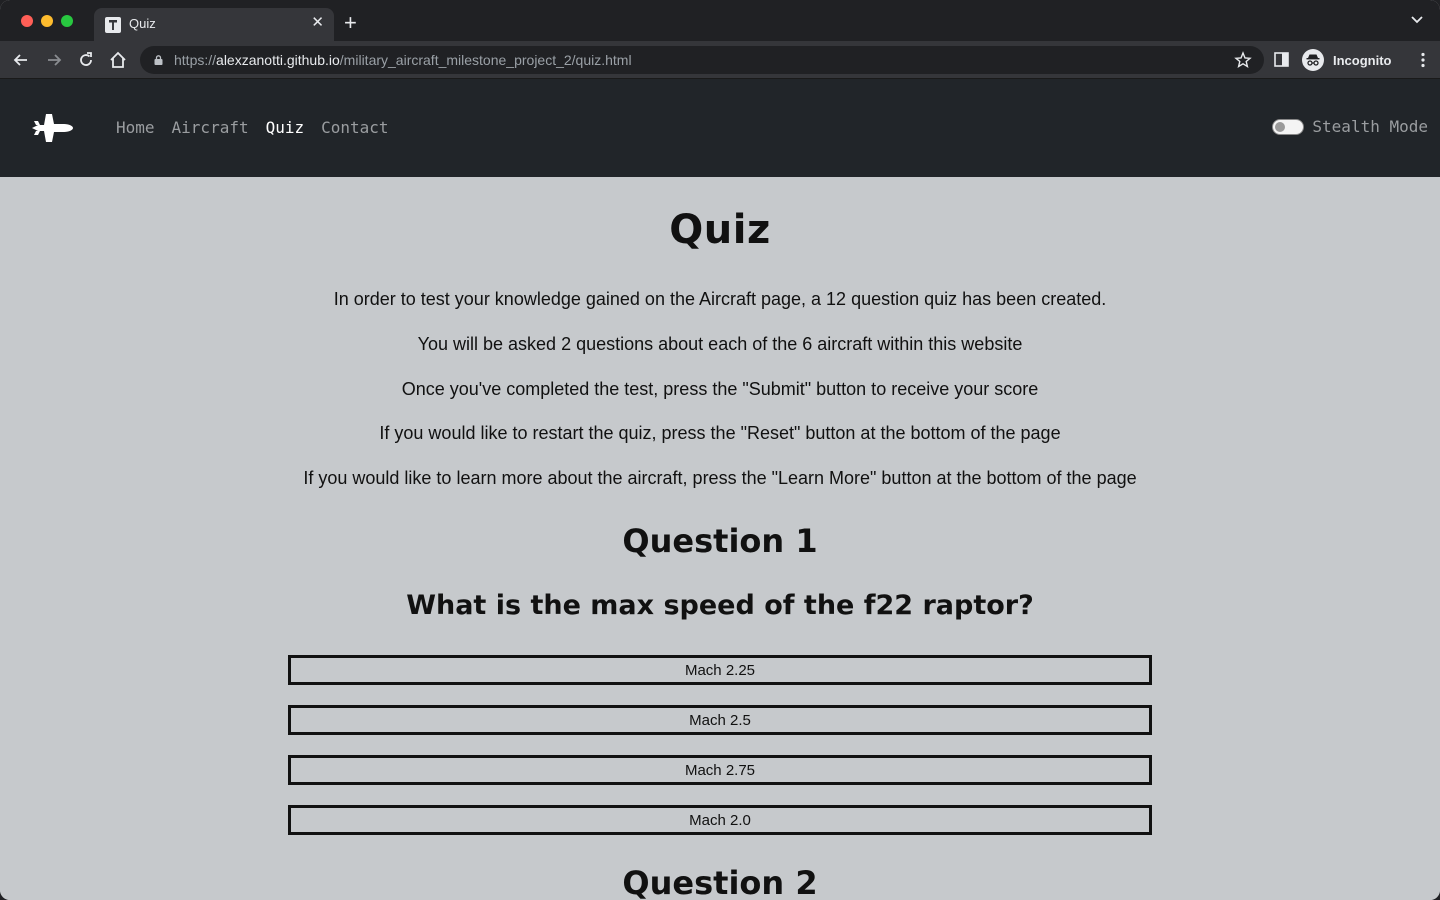  I want to click on answer-button-4: Mach 2.0, so click(720, 820).